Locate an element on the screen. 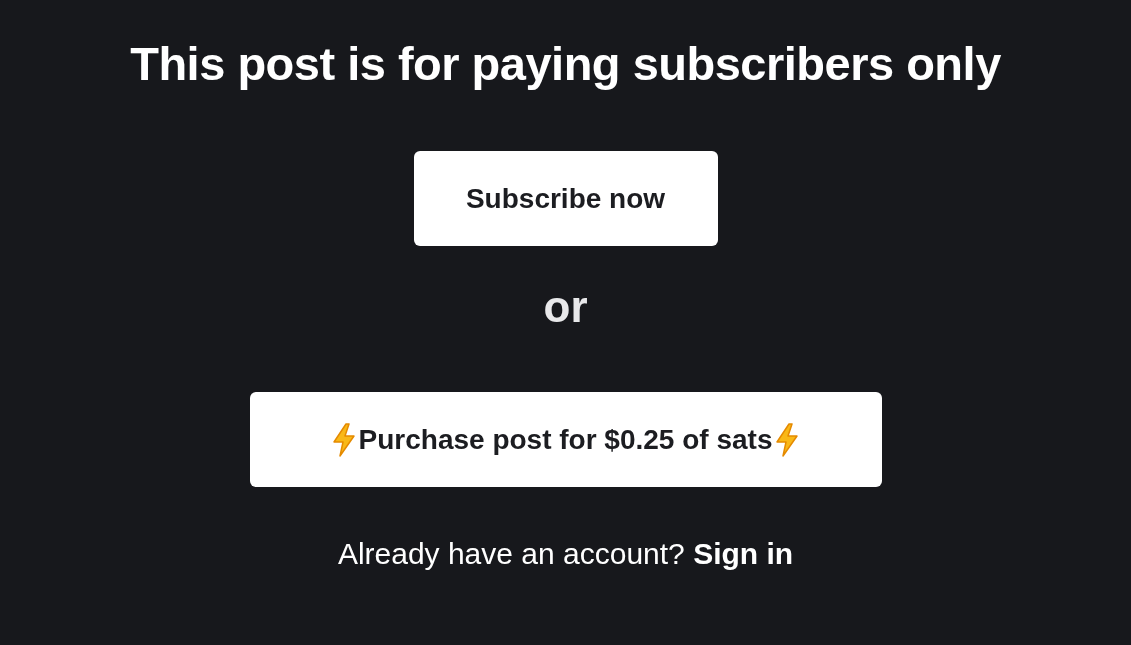  purchase-button: Purchase post for $0.25 of sats is located at coordinates (565, 439).